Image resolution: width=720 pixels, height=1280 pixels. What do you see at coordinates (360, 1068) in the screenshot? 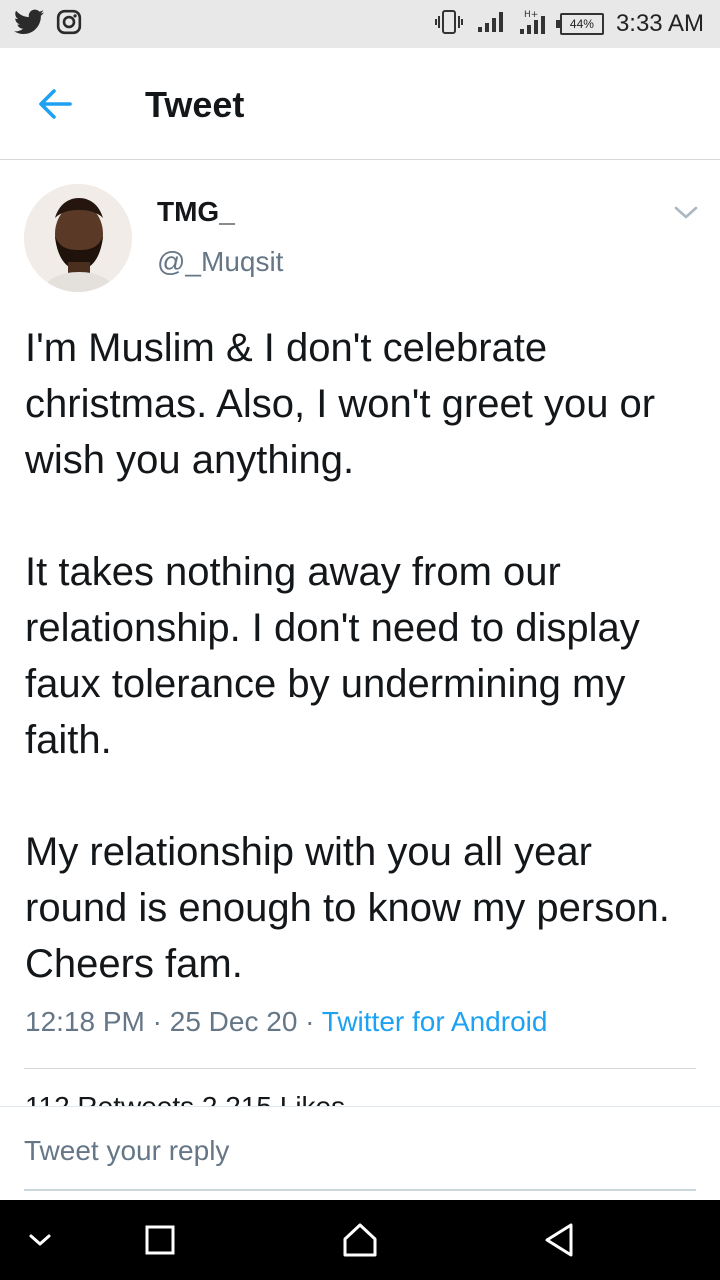
I see `divider` at bounding box center [360, 1068].